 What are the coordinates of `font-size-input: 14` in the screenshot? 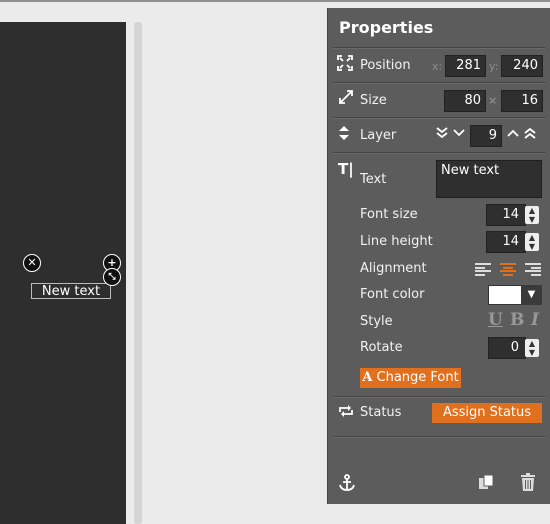 It's located at (506, 215).